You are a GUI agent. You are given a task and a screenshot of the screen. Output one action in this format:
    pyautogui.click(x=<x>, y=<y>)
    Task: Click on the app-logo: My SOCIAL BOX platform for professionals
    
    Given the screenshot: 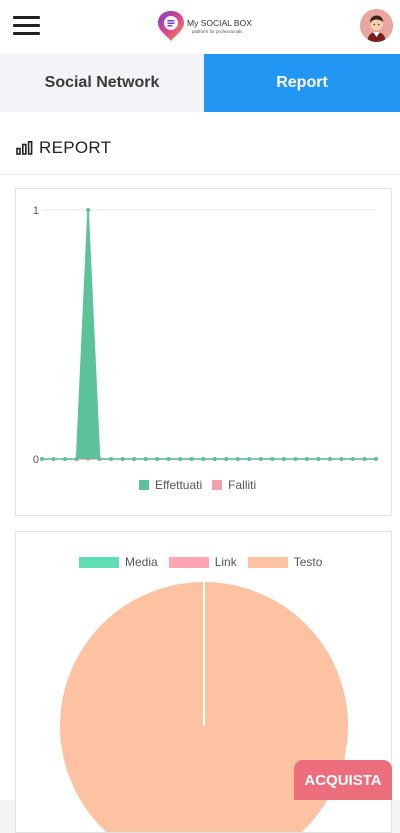 What is the action you would take?
    pyautogui.click(x=211, y=27)
    